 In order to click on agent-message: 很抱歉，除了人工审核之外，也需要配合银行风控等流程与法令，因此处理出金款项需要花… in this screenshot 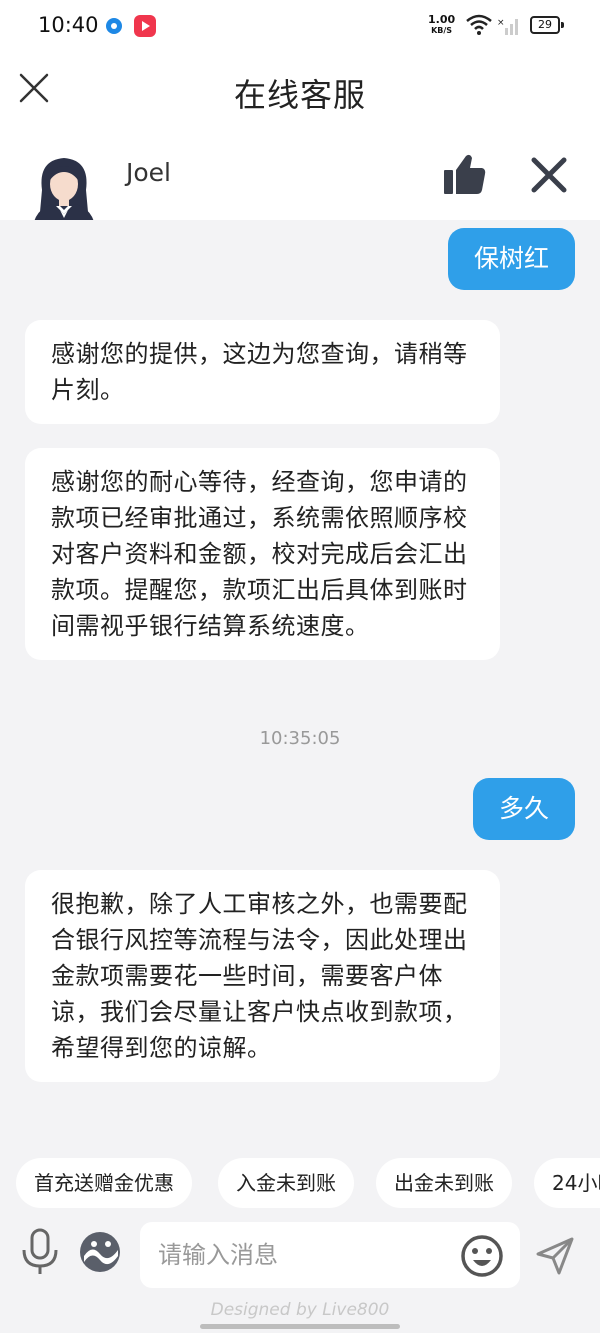, I will do `click(262, 976)`.